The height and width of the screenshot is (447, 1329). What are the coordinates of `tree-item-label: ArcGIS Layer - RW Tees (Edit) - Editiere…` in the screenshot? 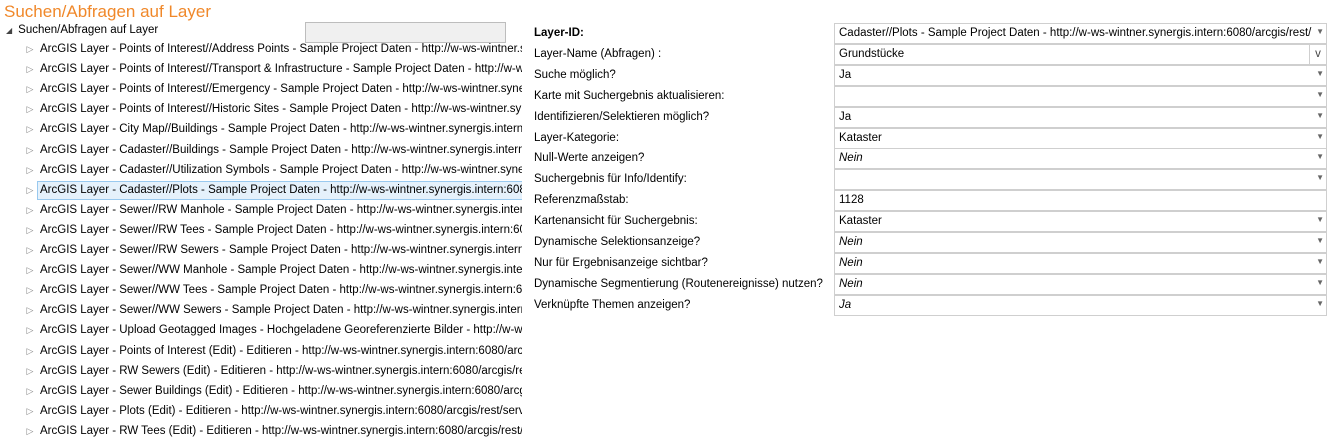 It's located at (281, 430).